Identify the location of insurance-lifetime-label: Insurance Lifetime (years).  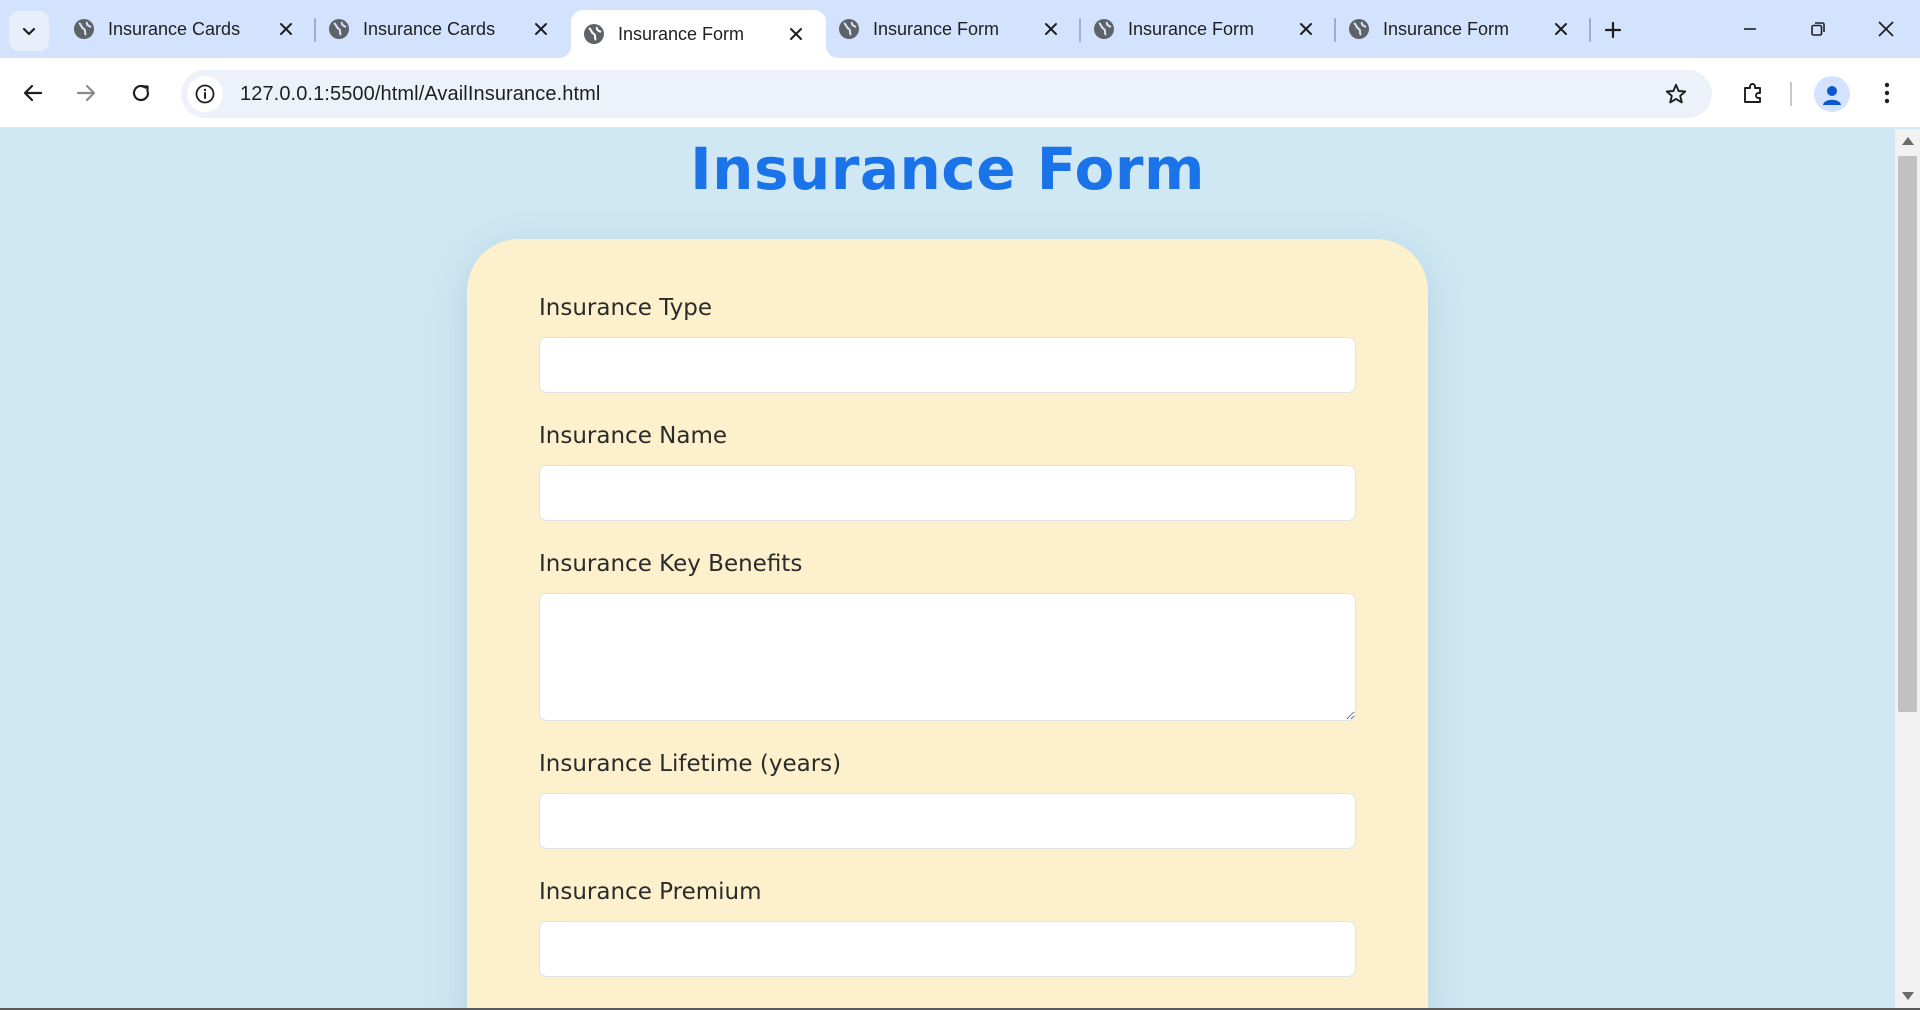
(690, 764).